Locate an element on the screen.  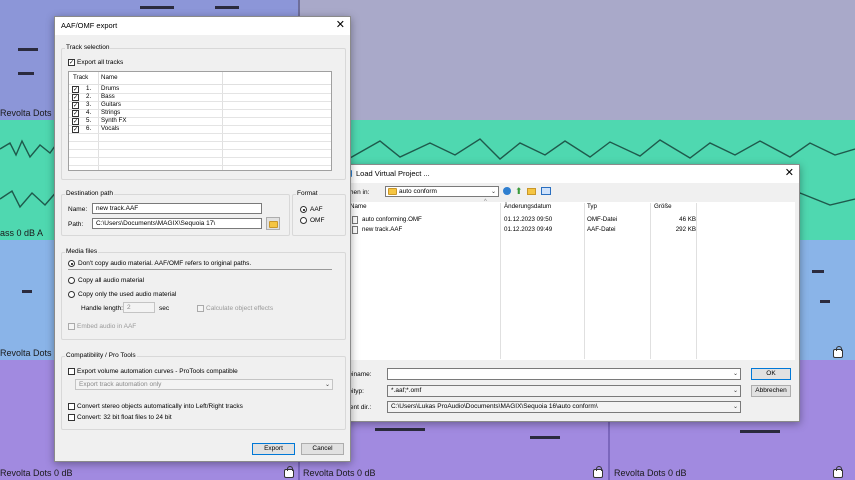
embed-audio-checkbox is located at coordinates (71, 326).